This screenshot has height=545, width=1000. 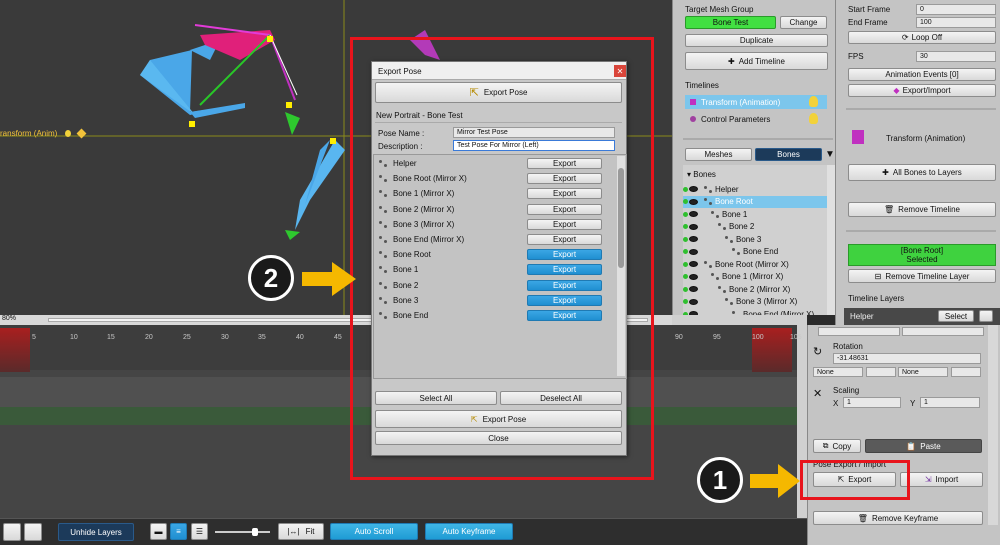 I want to click on auto-scroll-button: Auto Scroll, so click(x=374, y=531).